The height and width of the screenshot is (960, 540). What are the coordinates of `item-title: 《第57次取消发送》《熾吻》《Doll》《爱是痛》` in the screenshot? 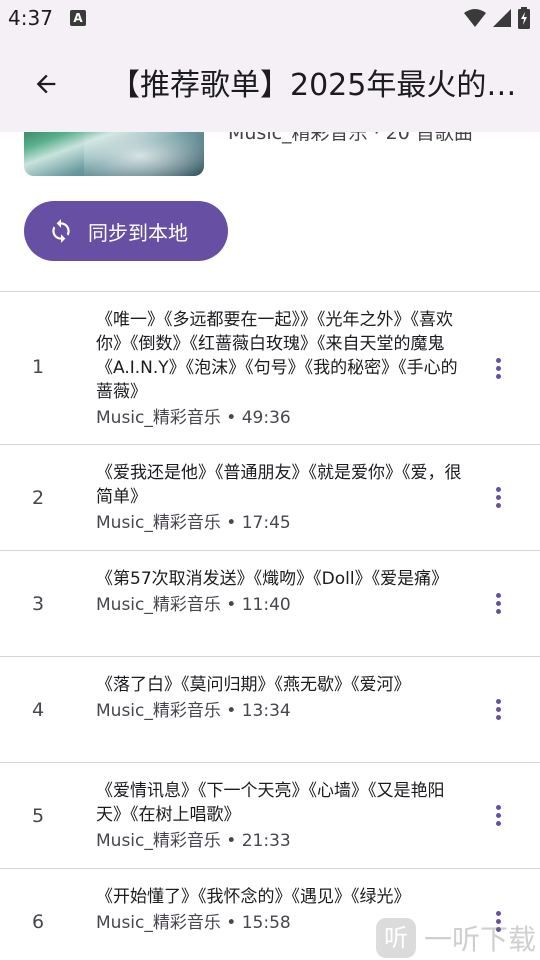 It's located at (272, 579).